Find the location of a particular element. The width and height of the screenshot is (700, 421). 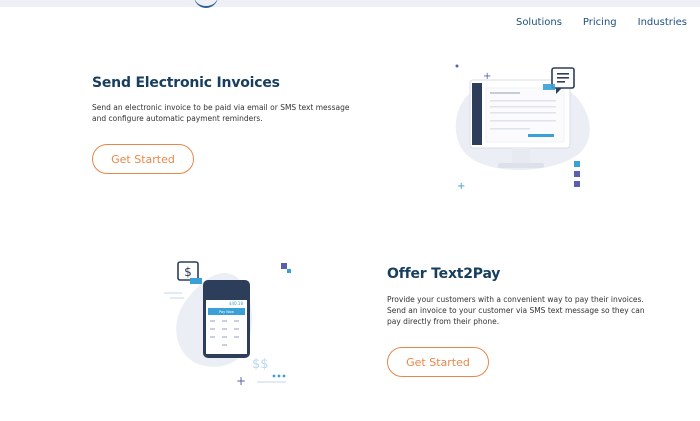

phone-amount: $40.18 is located at coordinates (236, 303).